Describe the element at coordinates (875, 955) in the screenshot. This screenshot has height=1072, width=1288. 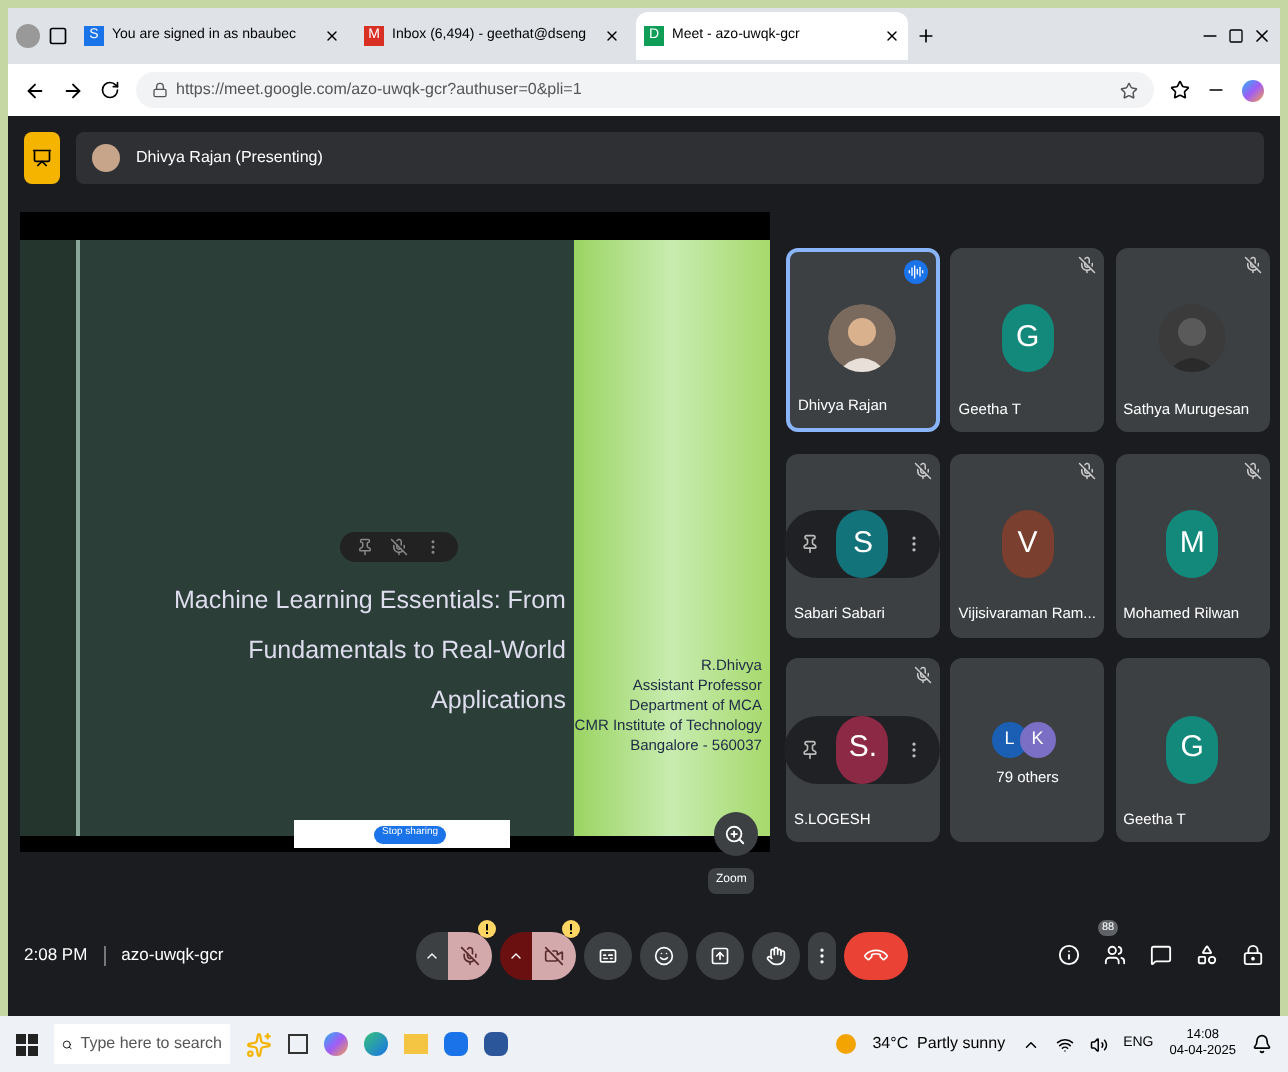
I see `leave-call-button` at that location.